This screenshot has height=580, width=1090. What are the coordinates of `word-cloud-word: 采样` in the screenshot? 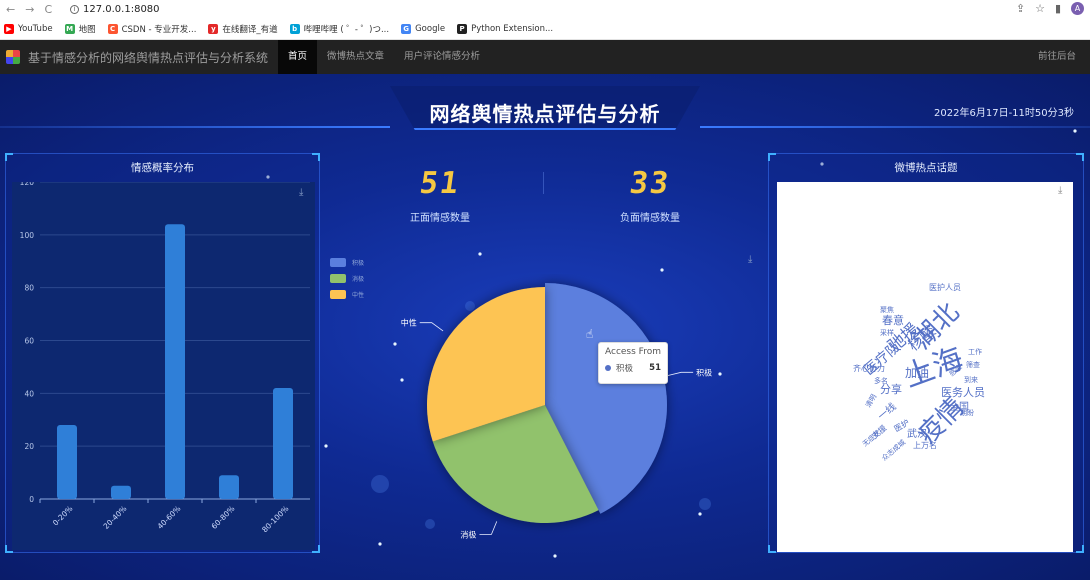 It's located at (887, 332).